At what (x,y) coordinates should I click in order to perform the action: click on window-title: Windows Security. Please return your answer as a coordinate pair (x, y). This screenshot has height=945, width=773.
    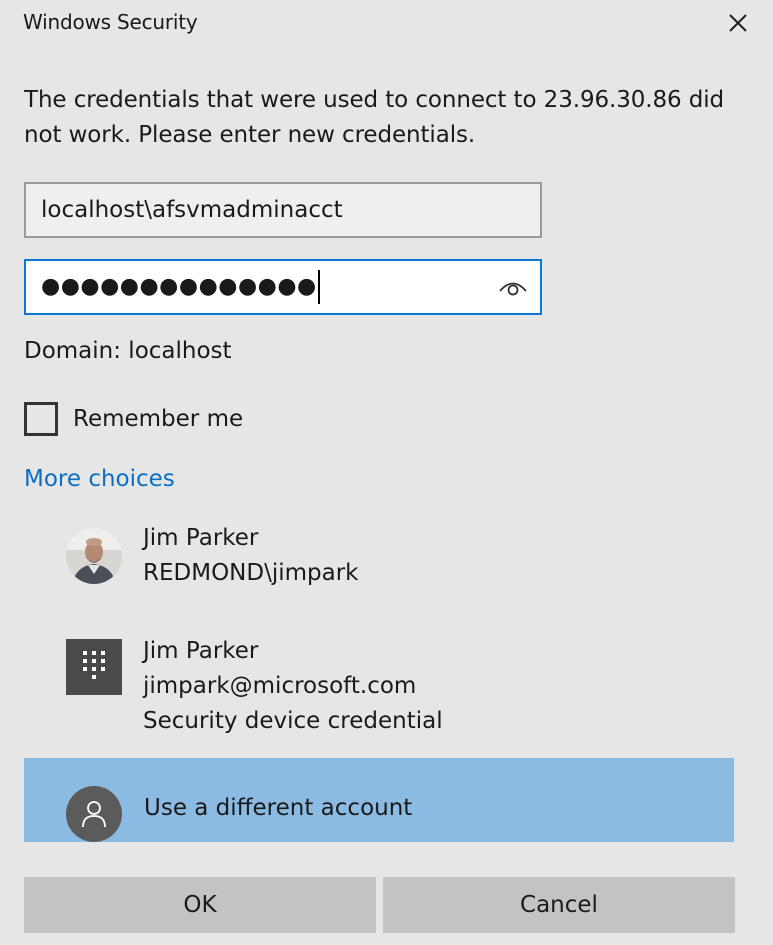
    Looking at the image, I should click on (110, 22).